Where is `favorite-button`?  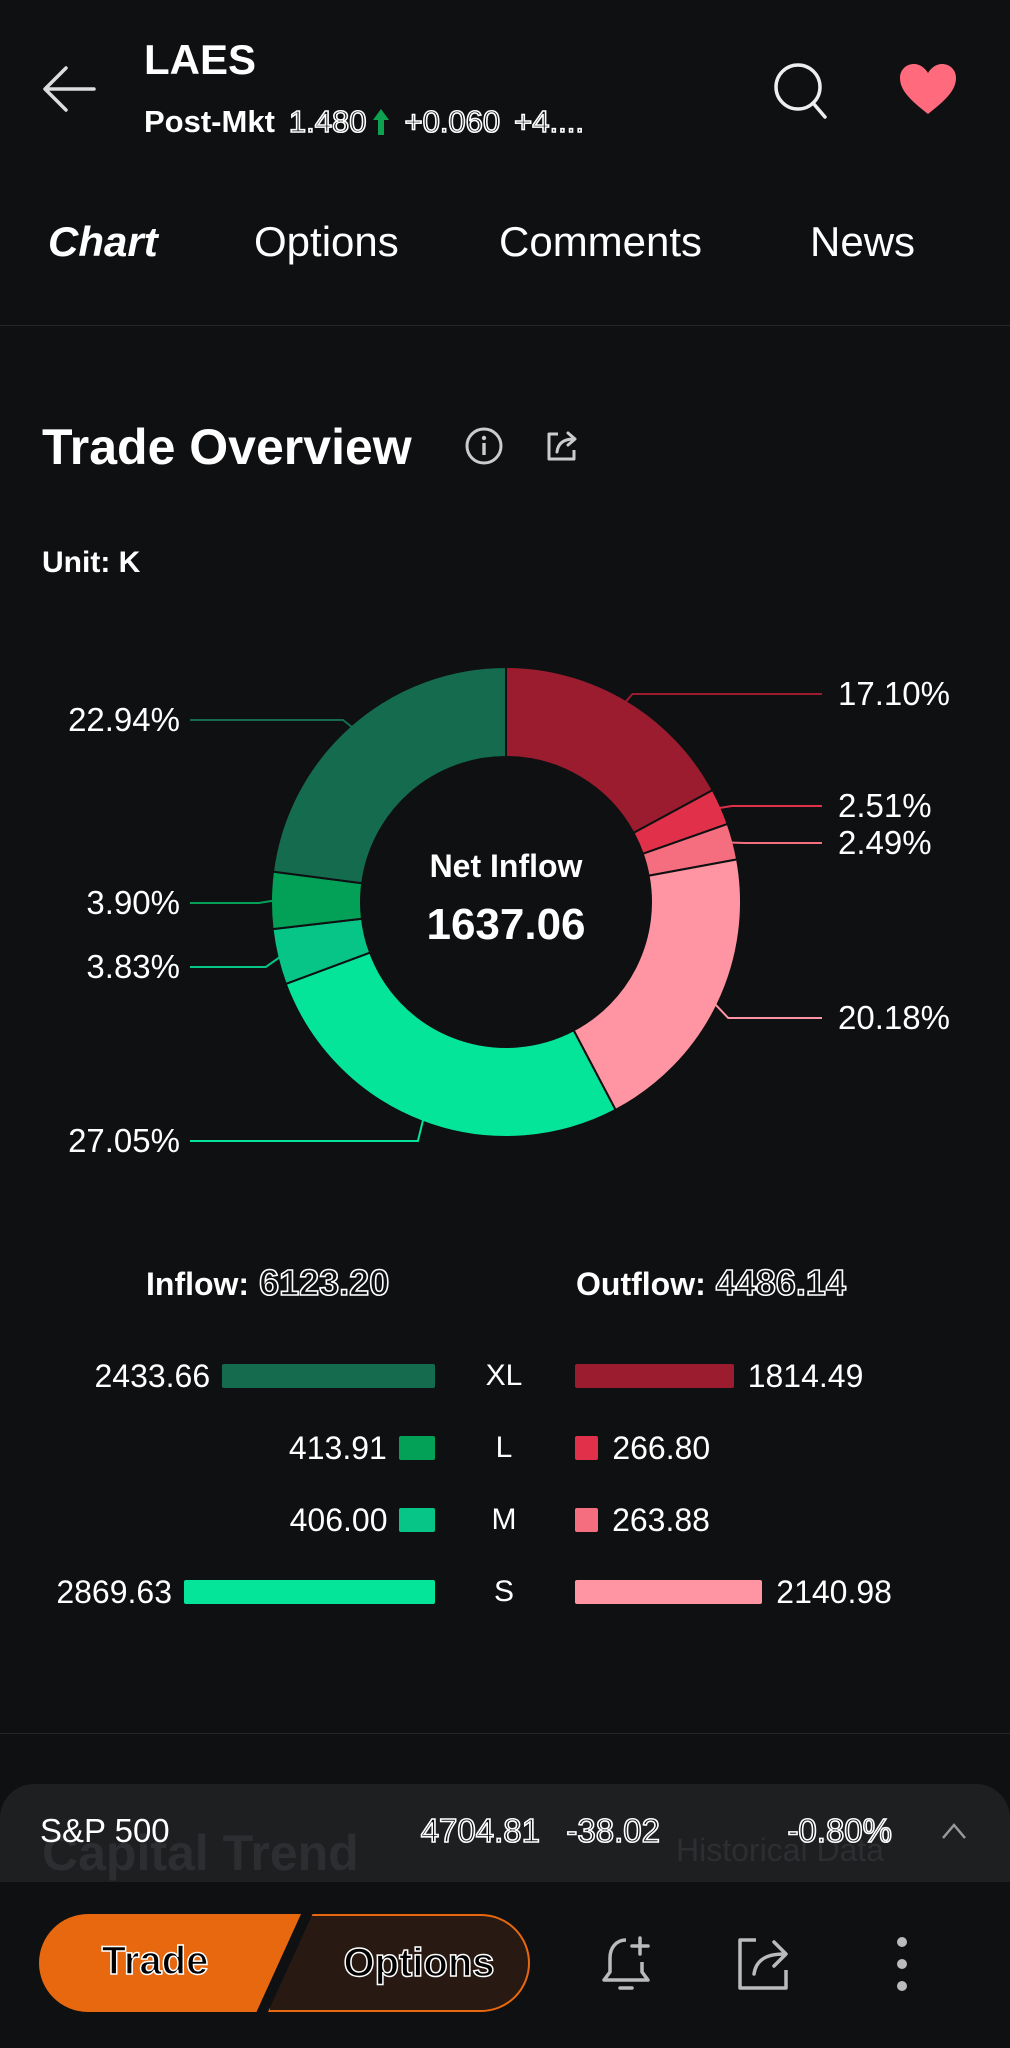 favorite-button is located at coordinates (928, 89).